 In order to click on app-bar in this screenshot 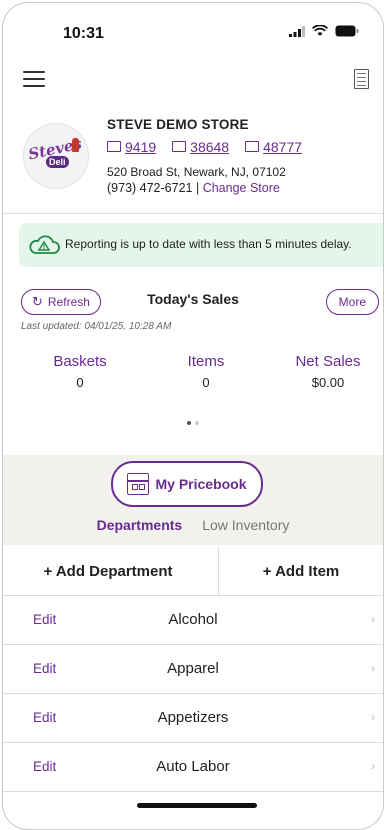, I will do `click(193, 80)`.